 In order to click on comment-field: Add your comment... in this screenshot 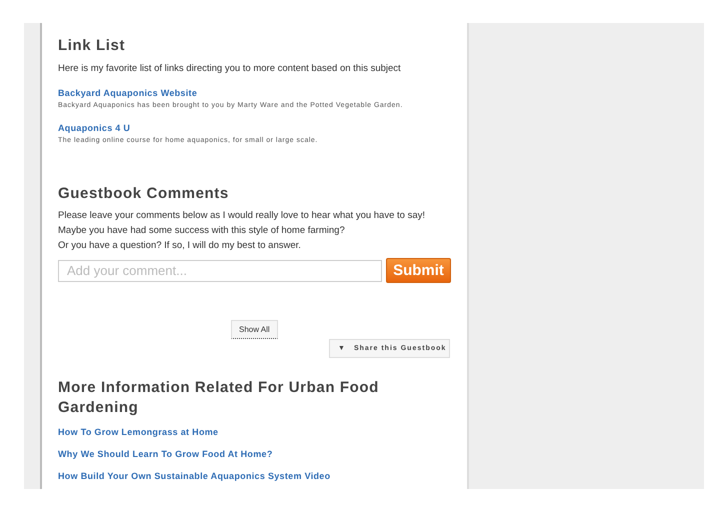, I will do `click(220, 271)`.